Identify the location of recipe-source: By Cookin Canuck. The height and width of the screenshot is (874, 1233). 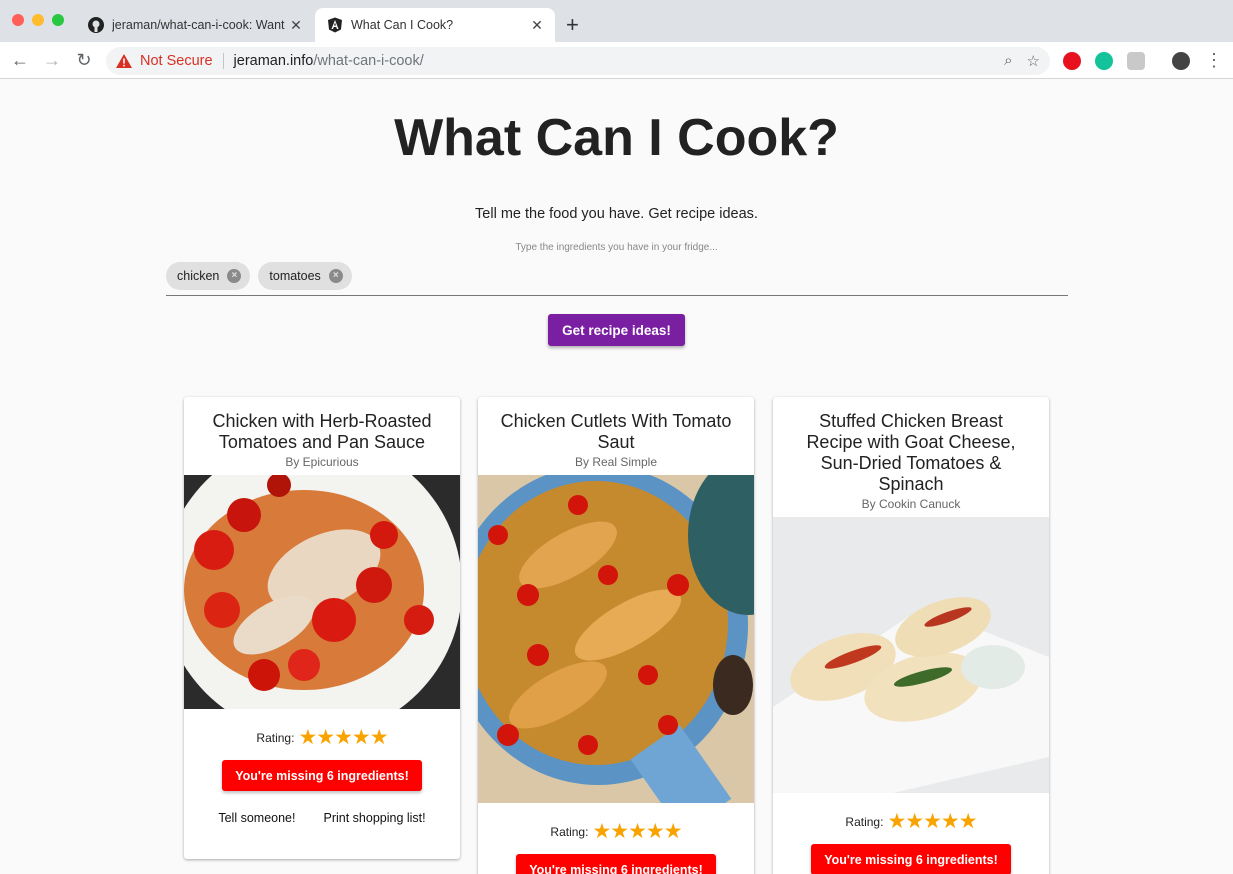
(911, 504).